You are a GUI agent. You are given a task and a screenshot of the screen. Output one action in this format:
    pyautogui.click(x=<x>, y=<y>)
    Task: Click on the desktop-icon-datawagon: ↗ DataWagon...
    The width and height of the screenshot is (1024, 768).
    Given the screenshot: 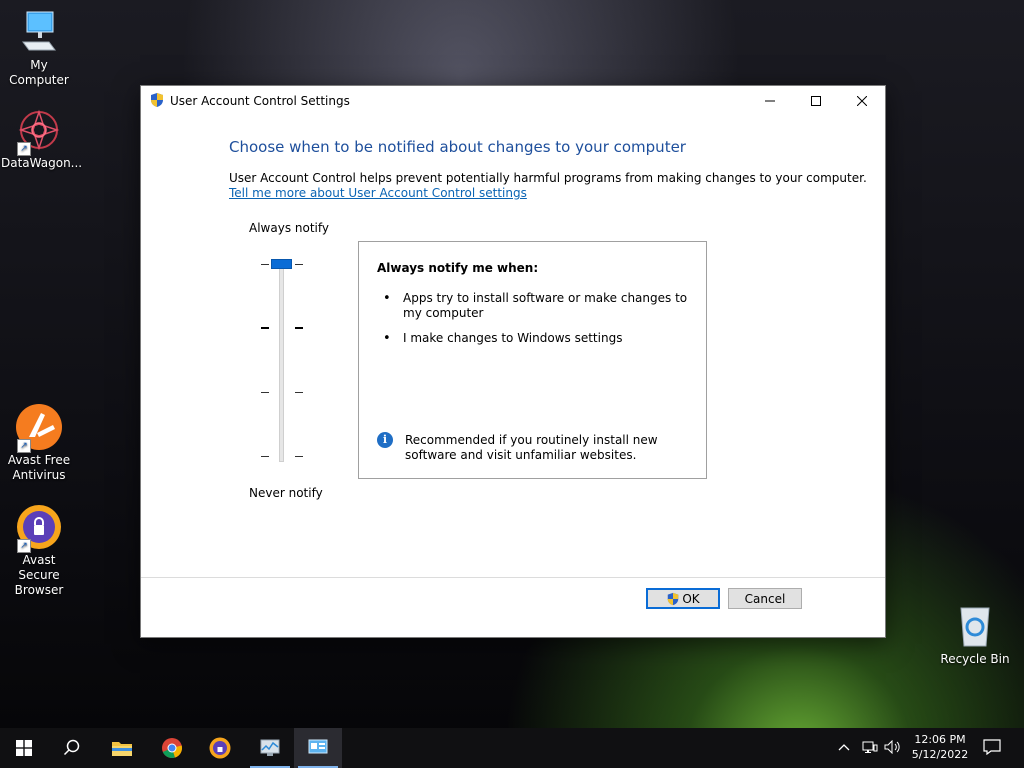 What is the action you would take?
    pyautogui.click(x=42, y=138)
    